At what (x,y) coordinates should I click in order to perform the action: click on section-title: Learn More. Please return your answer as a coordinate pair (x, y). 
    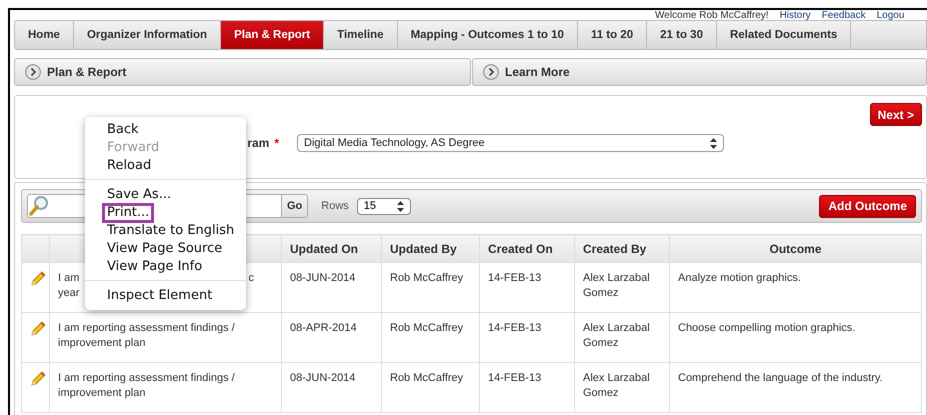
    Looking at the image, I should click on (537, 72).